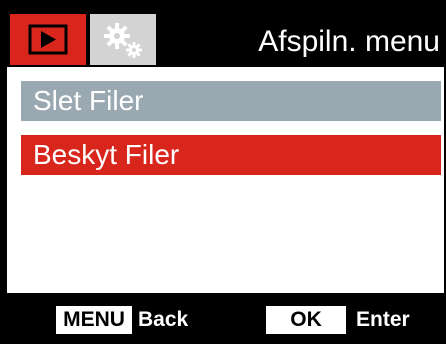  I want to click on tab-settings, so click(123, 39).